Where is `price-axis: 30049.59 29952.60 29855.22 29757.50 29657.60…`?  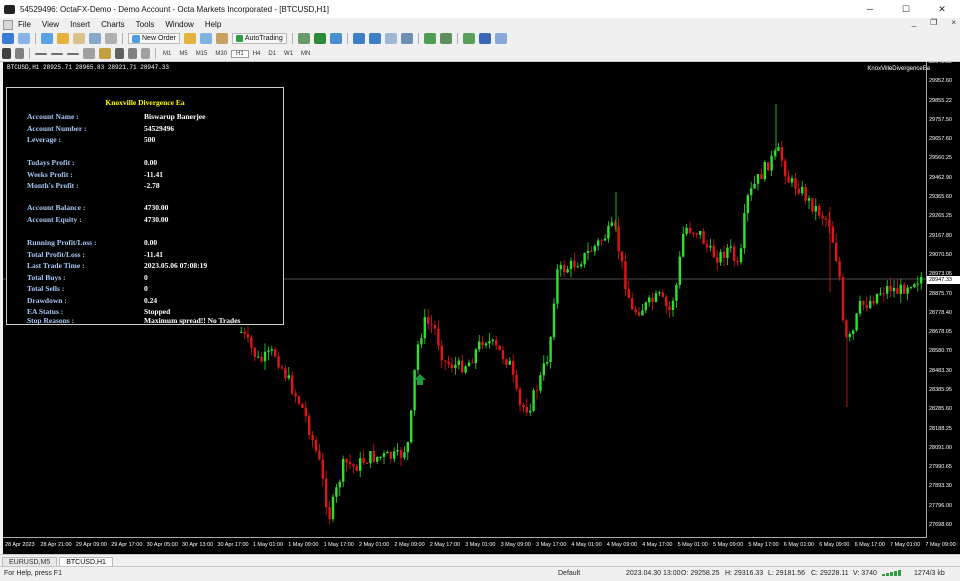
price-axis: 30049.59 29952.60 29855.22 29757.50 29657.60… is located at coordinates (943, 300).